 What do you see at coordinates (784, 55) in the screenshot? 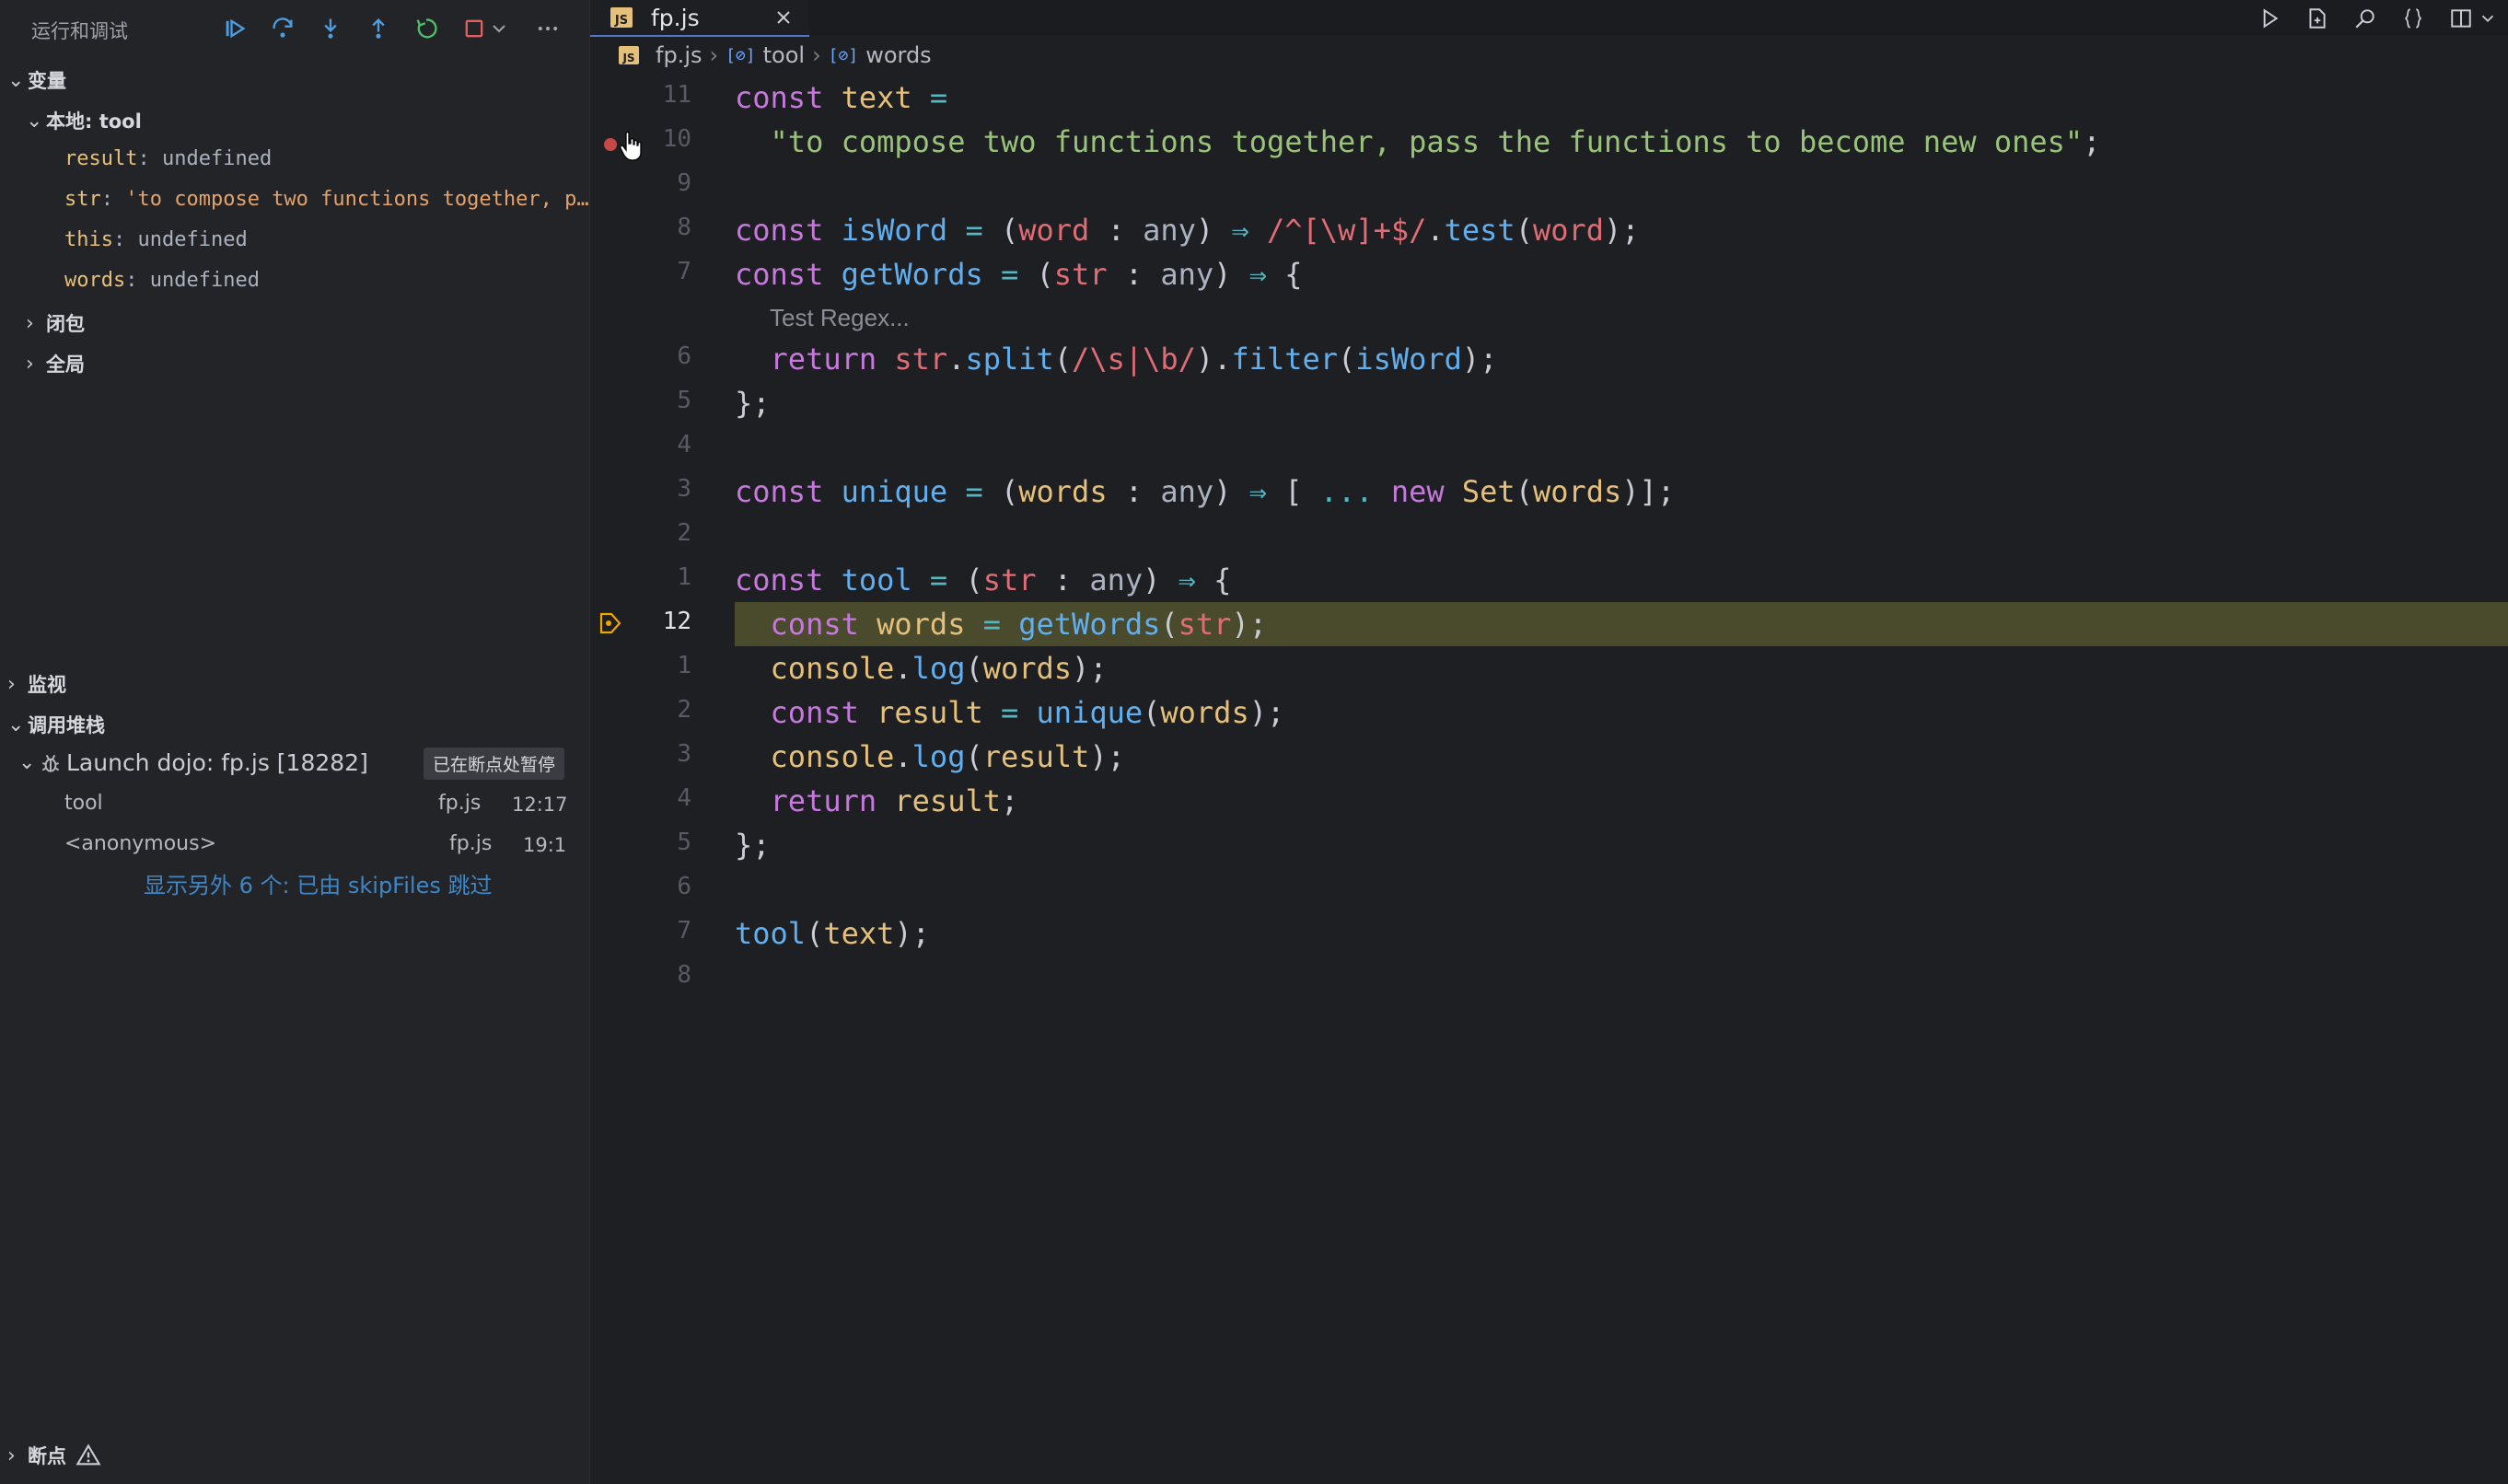
I see `breadcrumb-symbol-tool: tool` at bounding box center [784, 55].